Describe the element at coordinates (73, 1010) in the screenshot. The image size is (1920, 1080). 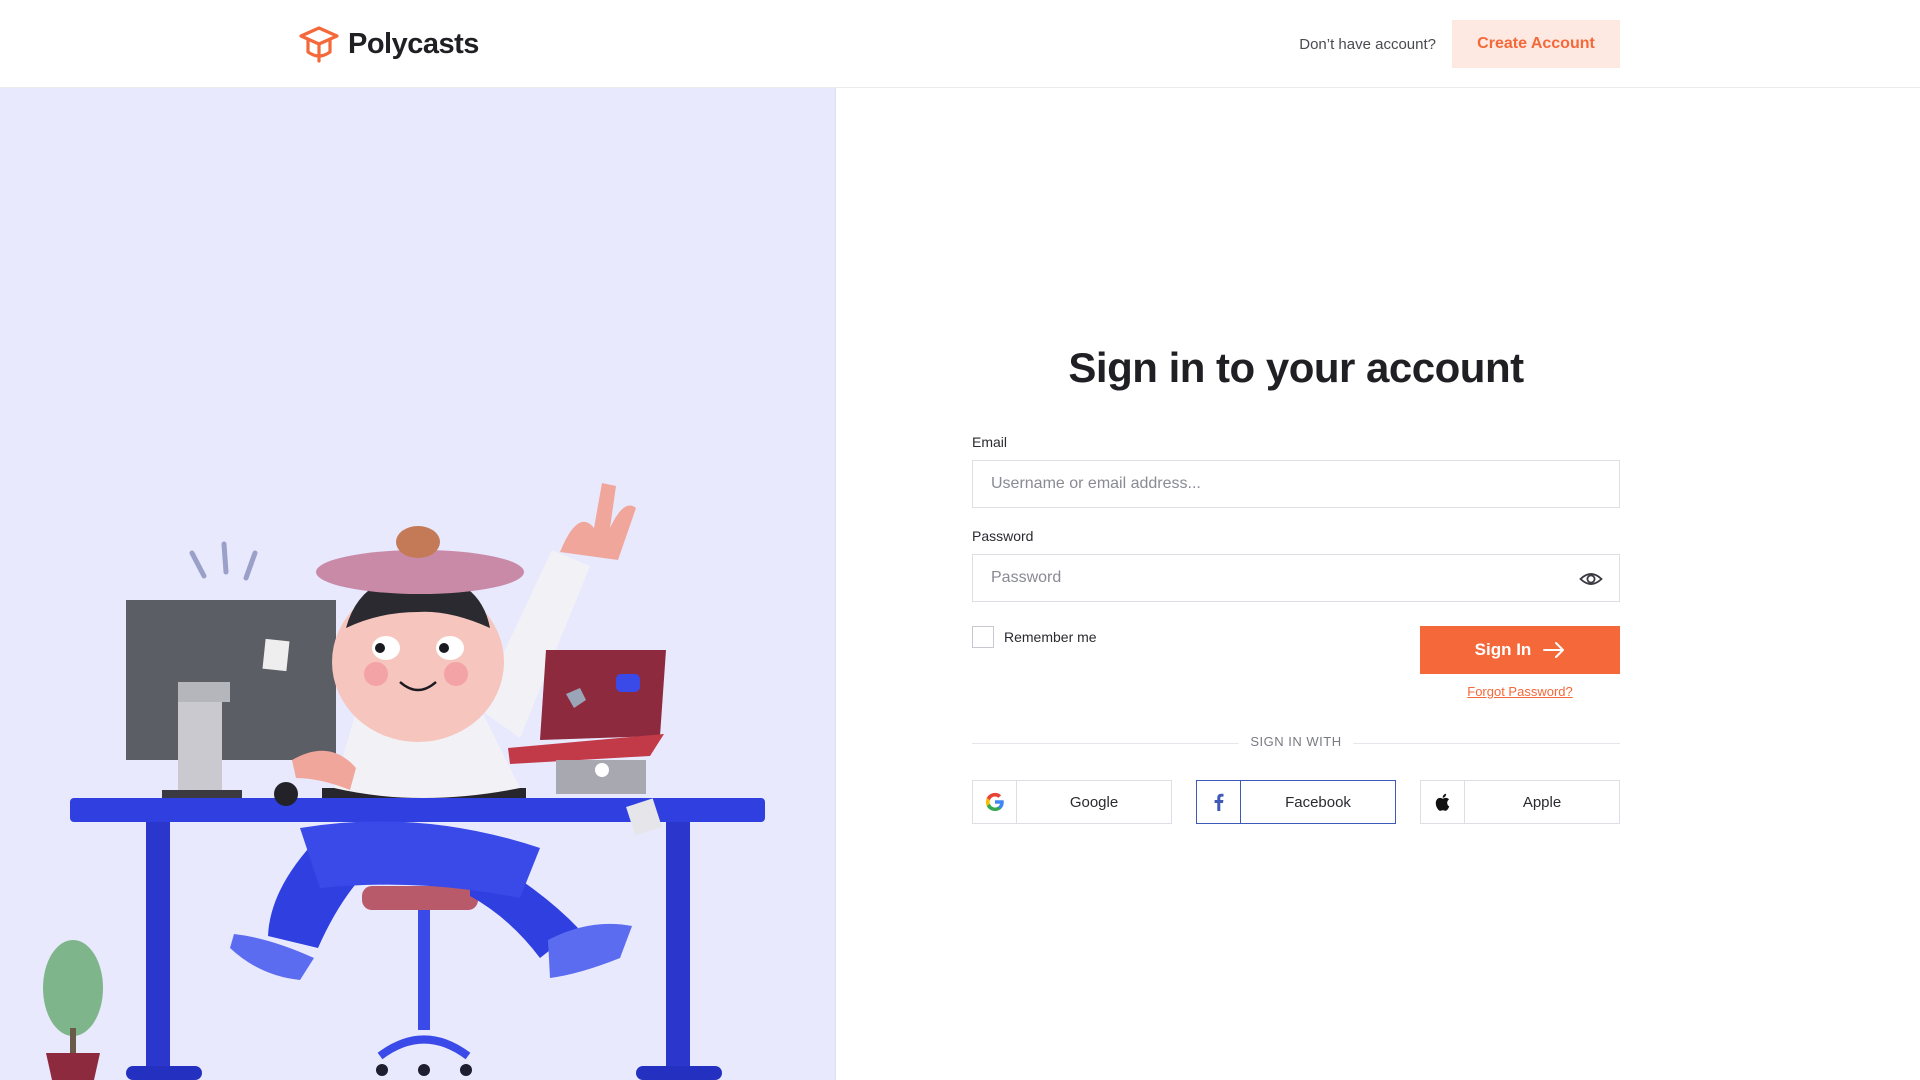
I see `potted-plant` at that location.